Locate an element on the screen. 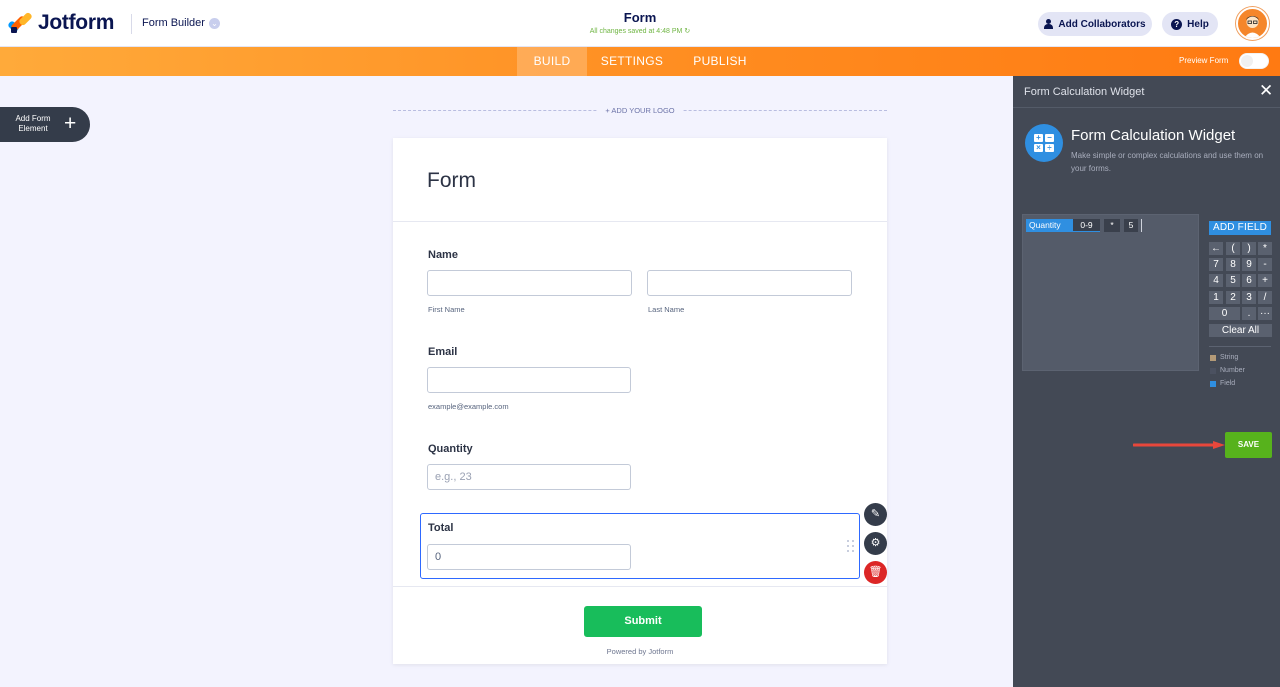 The image size is (1280, 687). legend-field-label: Field is located at coordinates (1228, 383).